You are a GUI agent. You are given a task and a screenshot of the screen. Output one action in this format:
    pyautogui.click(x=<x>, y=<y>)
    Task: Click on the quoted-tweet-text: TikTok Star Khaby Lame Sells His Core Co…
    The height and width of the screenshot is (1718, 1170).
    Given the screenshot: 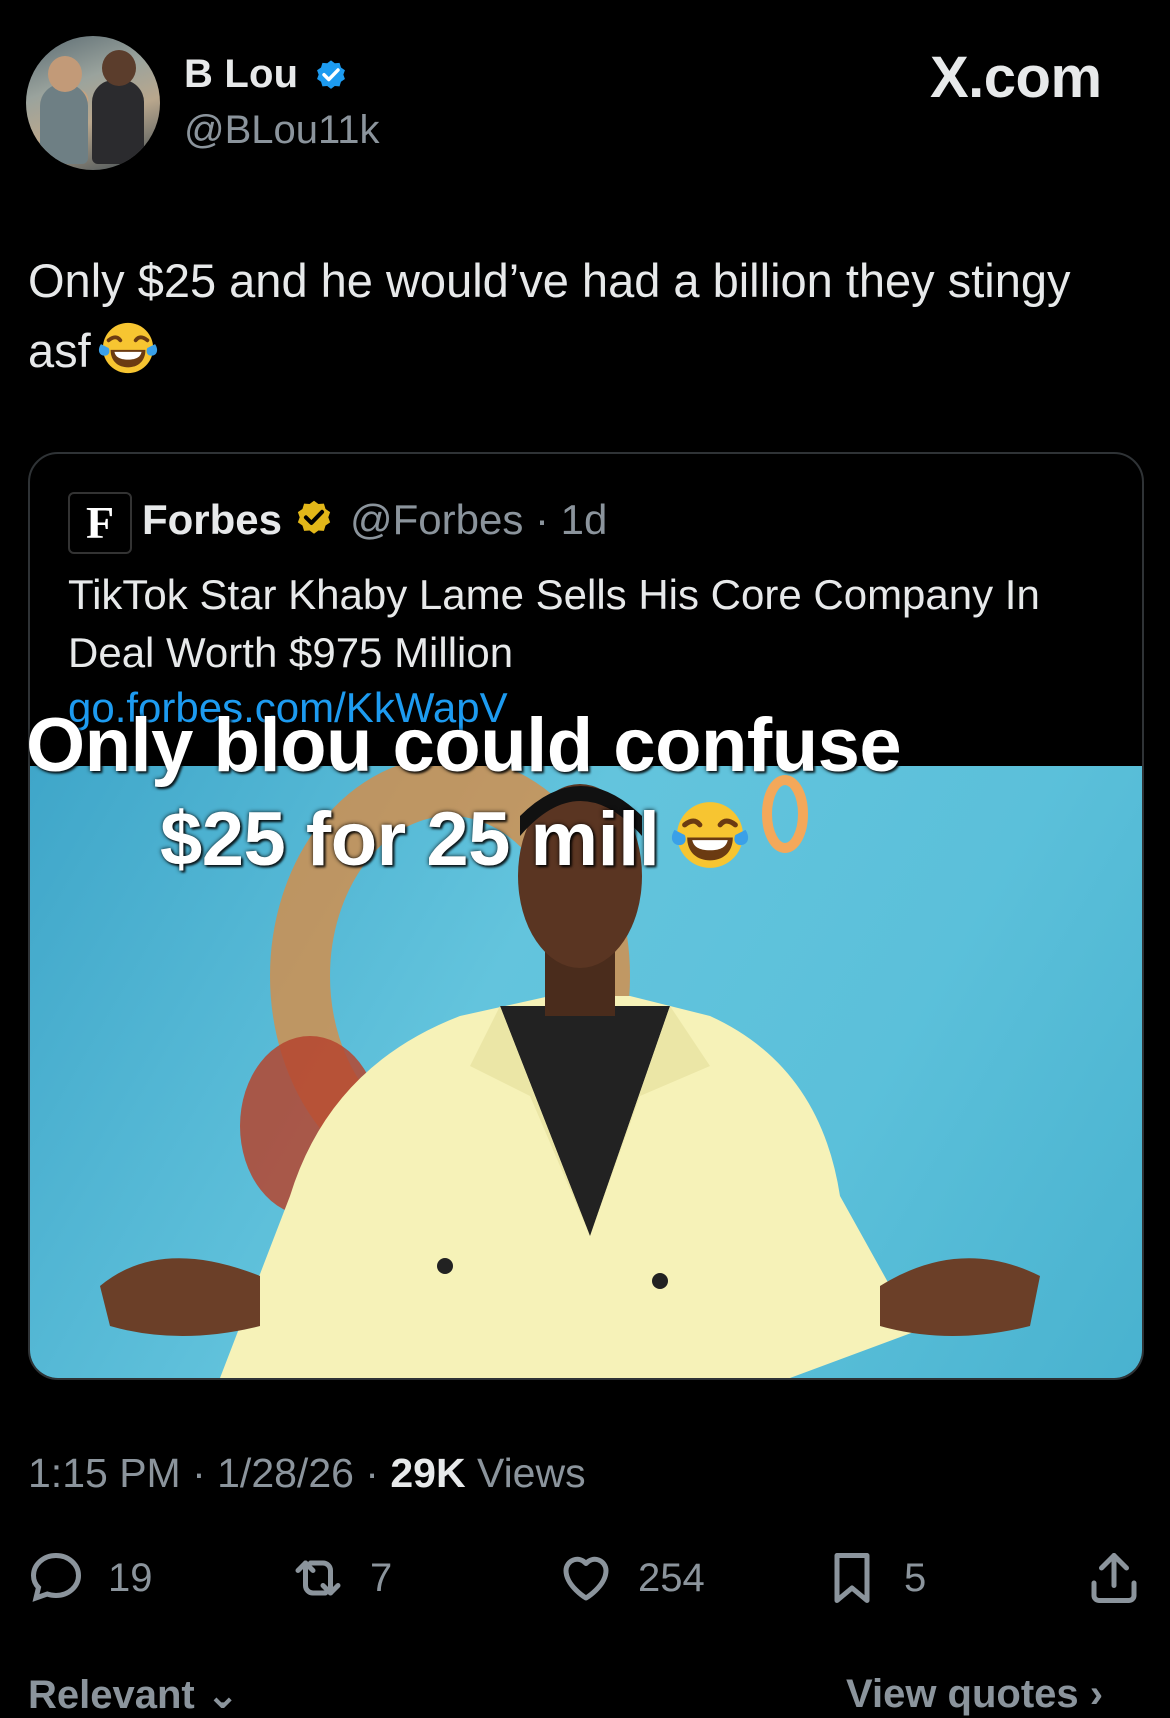 What is the action you would take?
    pyautogui.click(x=554, y=623)
    